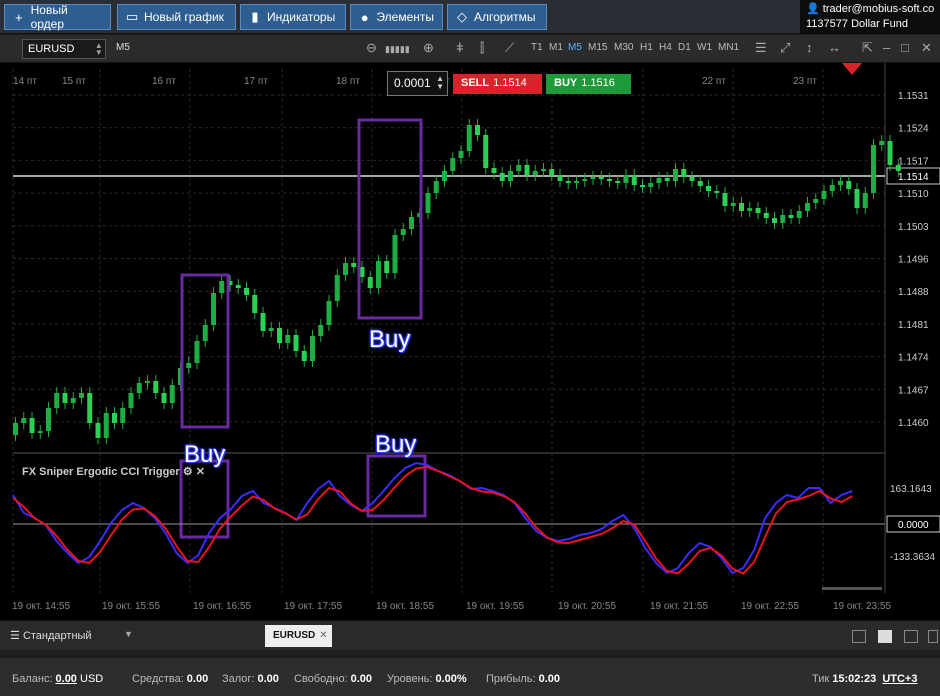  I want to click on elements-label: Элементы, so click(405, 17).